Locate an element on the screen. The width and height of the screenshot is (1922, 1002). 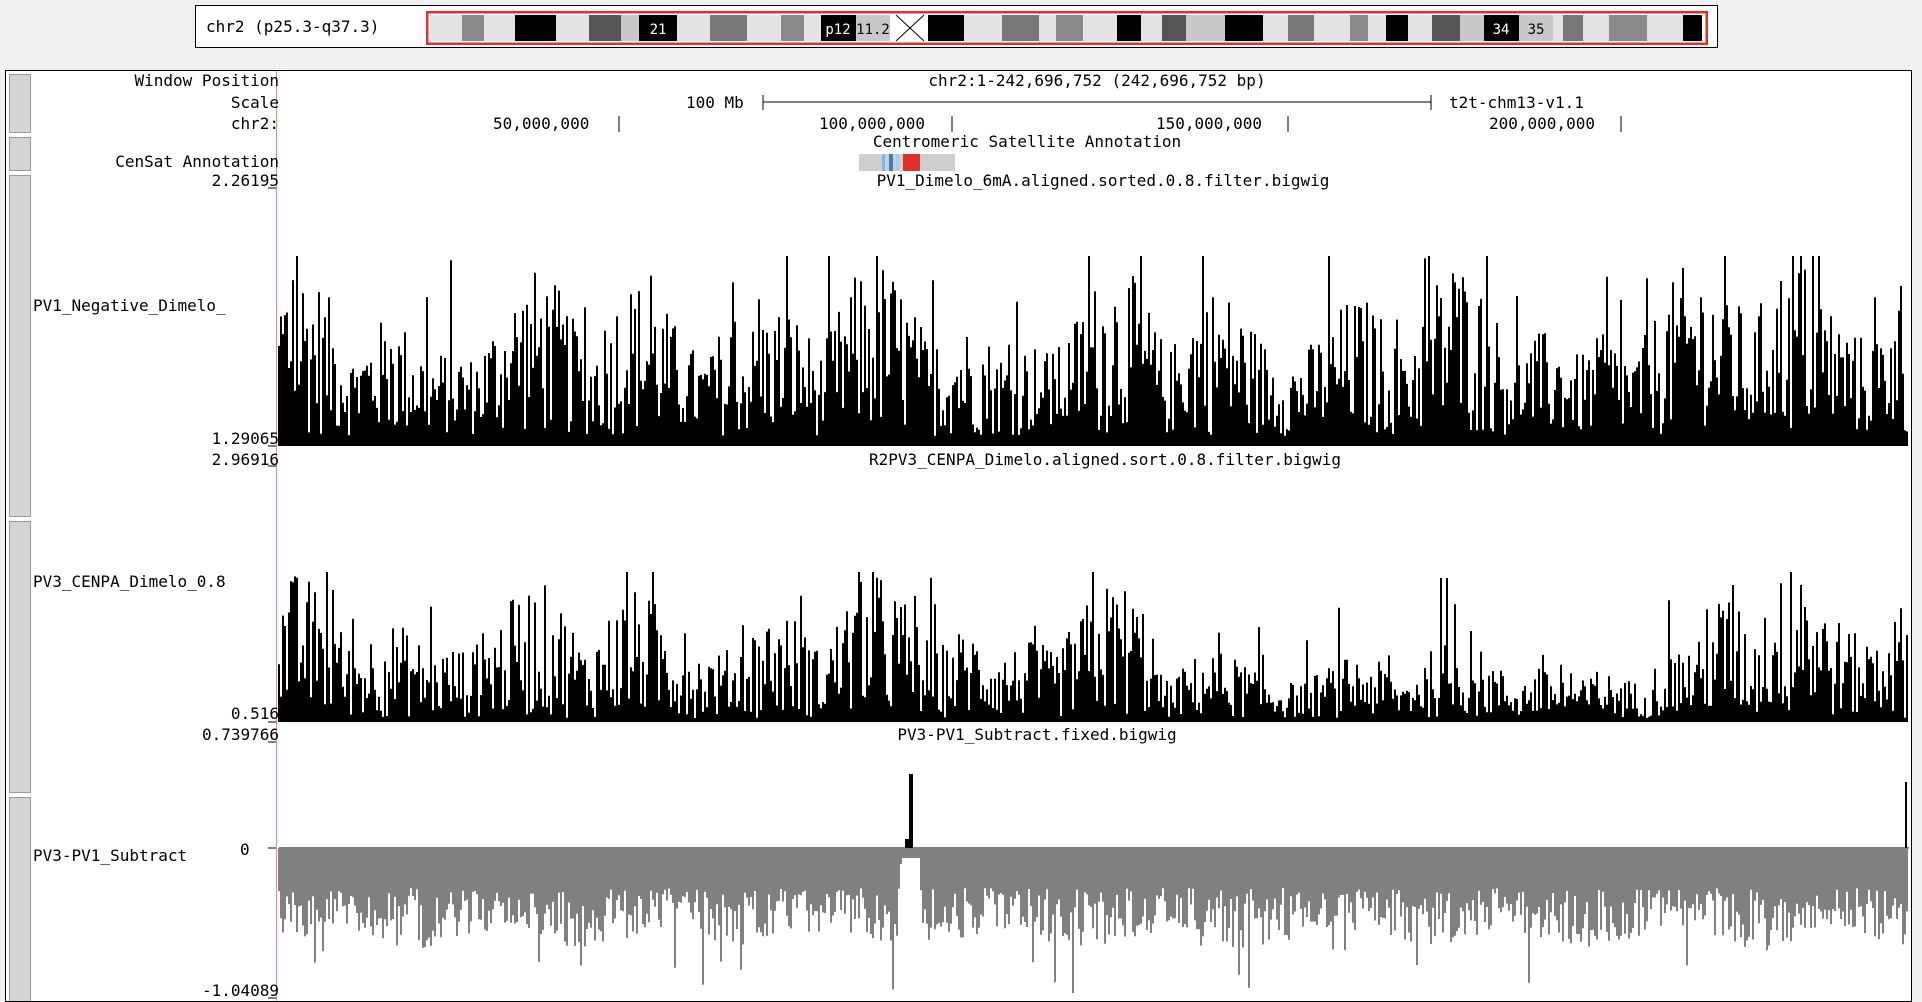
track-3-zero-line is located at coordinates (1094, 848).